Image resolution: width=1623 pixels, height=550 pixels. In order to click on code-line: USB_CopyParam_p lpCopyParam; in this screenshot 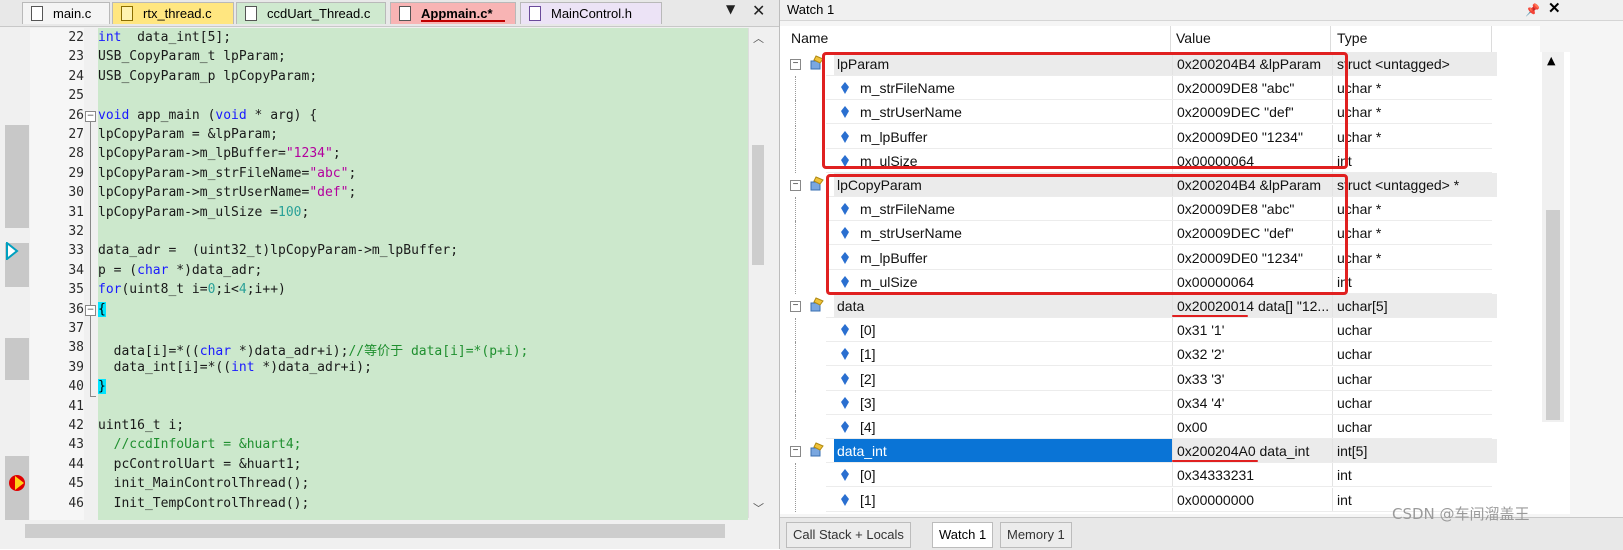, I will do `click(207, 76)`.